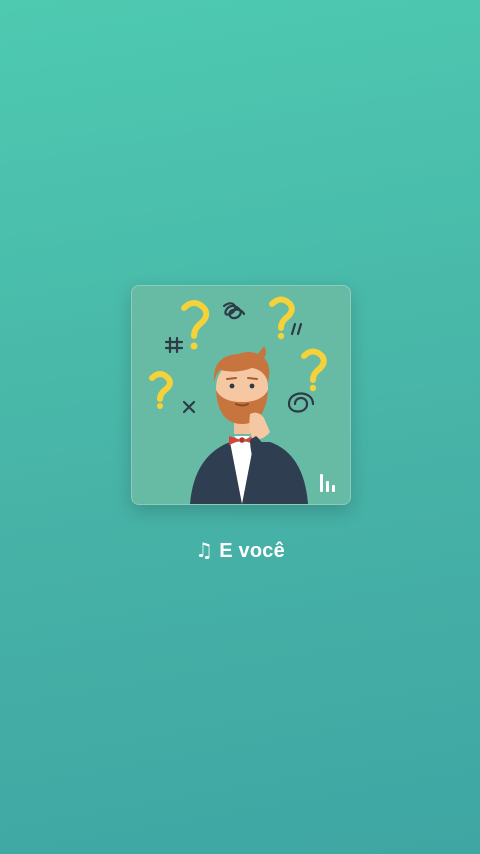  I want to click on music-note-icon: ♫, so click(204, 550).